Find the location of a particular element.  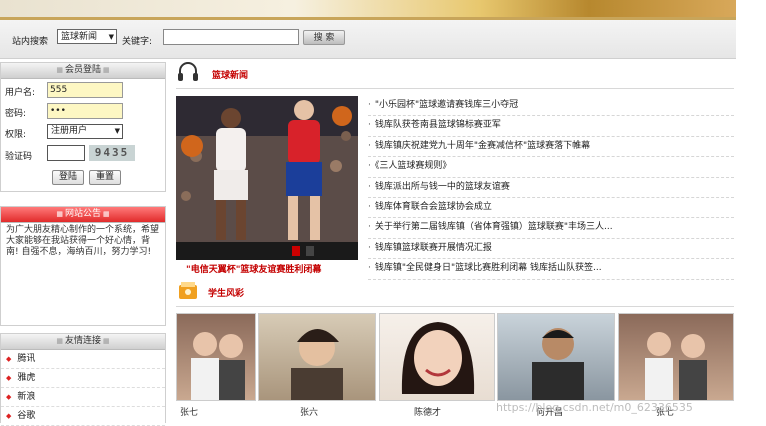

news-item: · 钱库镇庆祝建党九十周年"金赛减信杯"篮球赛落下帷幕 is located at coordinates (551, 147).